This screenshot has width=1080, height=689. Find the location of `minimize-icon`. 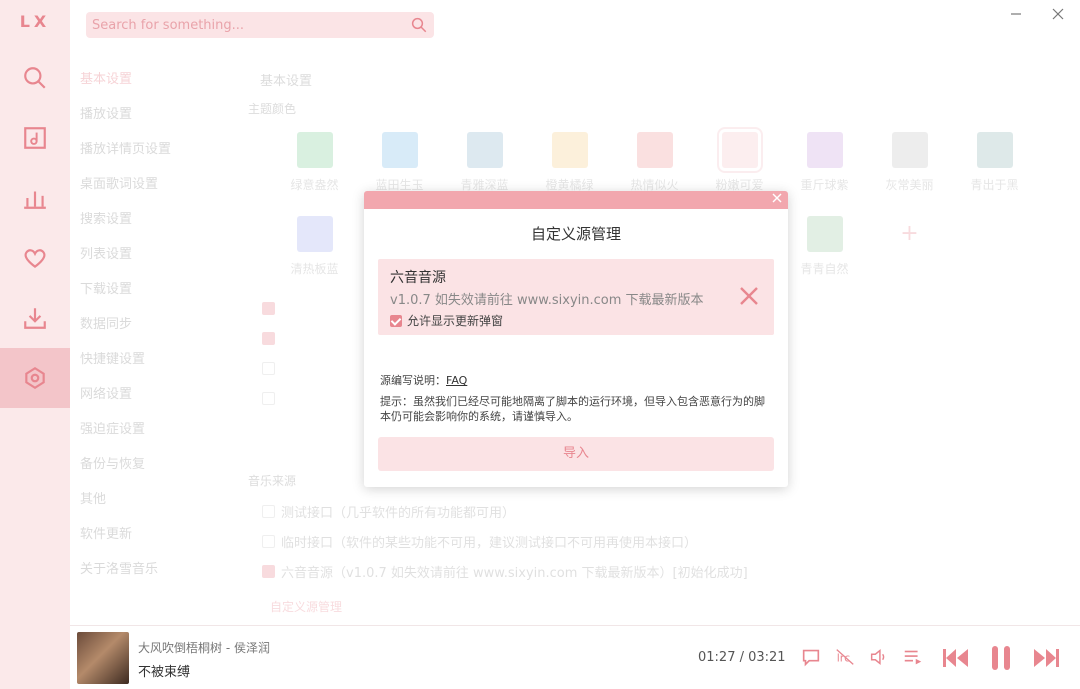

minimize-icon is located at coordinates (1016, 14).